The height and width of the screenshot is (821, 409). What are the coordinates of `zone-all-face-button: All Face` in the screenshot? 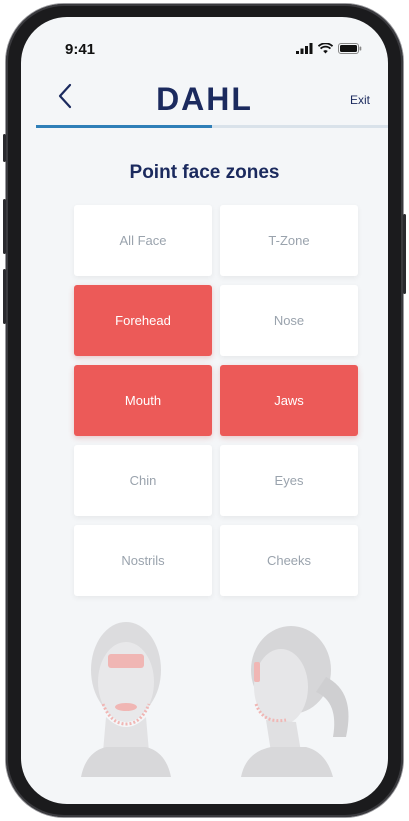 It's located at (143, 240).